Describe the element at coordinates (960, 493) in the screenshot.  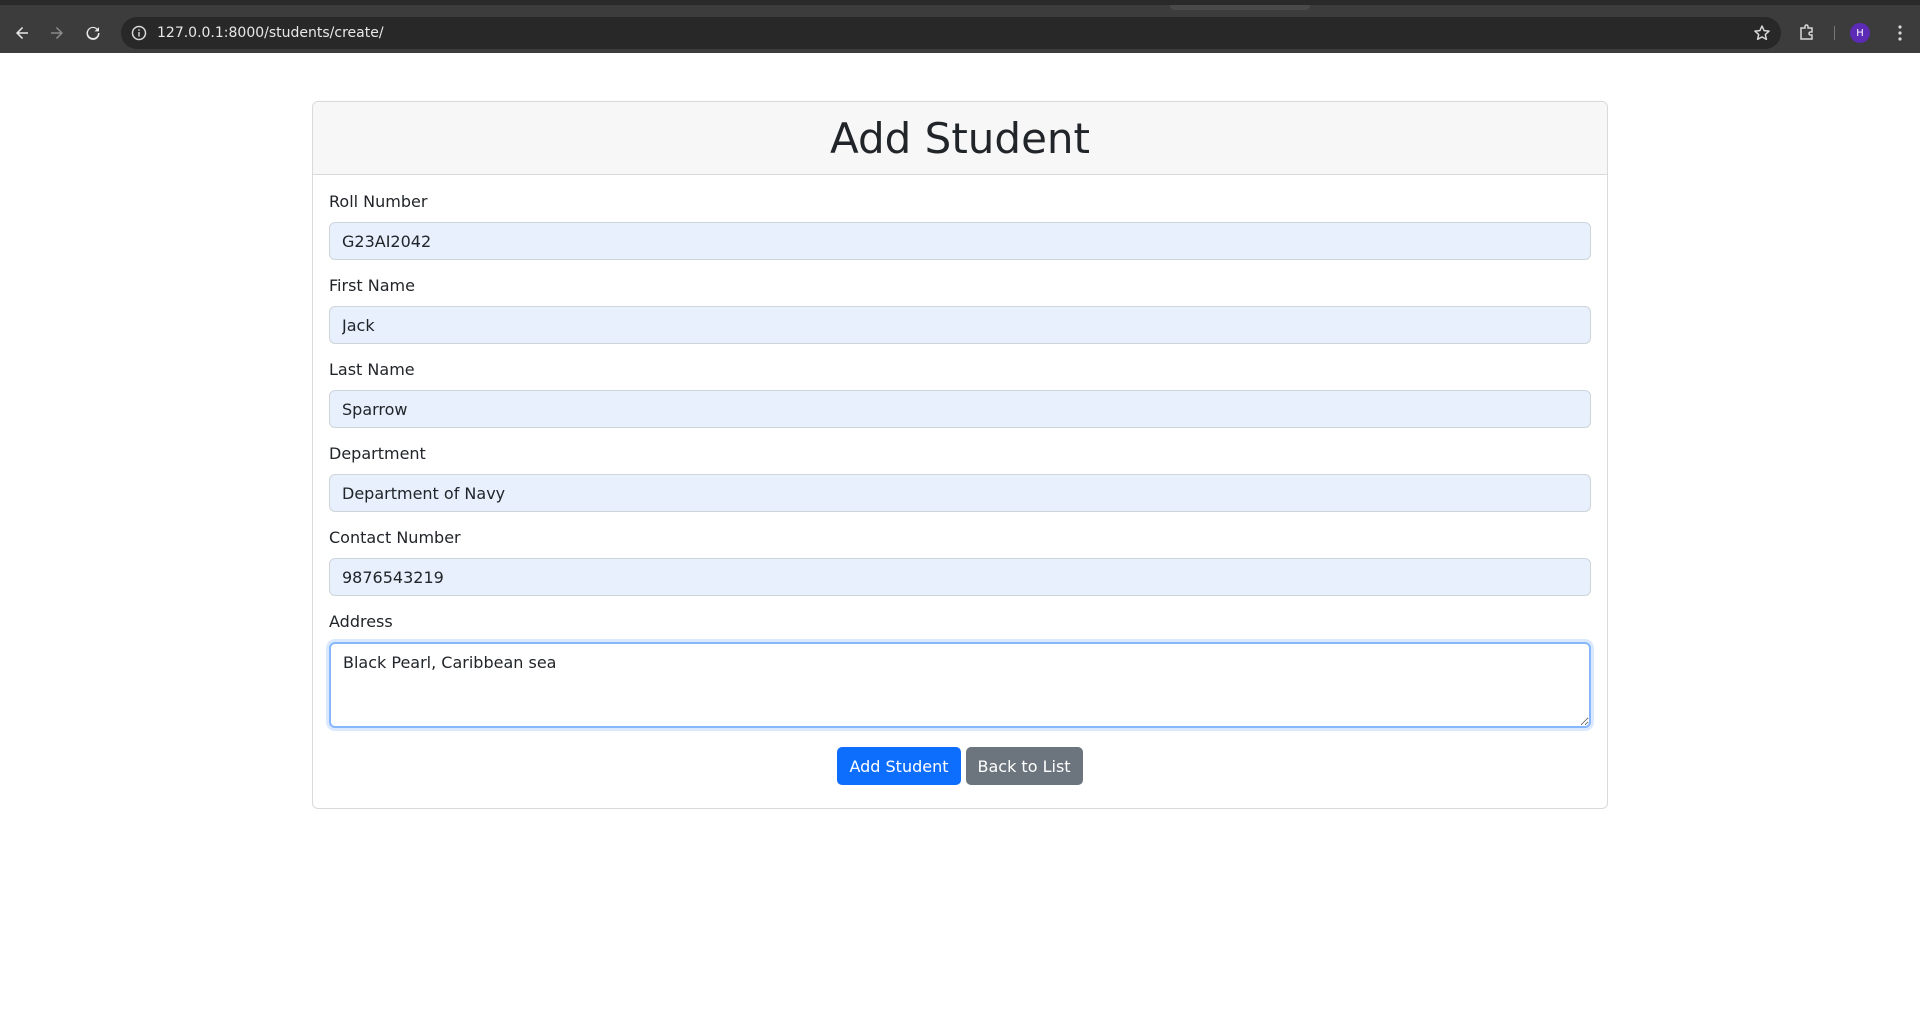
I see `department-input` at that location.